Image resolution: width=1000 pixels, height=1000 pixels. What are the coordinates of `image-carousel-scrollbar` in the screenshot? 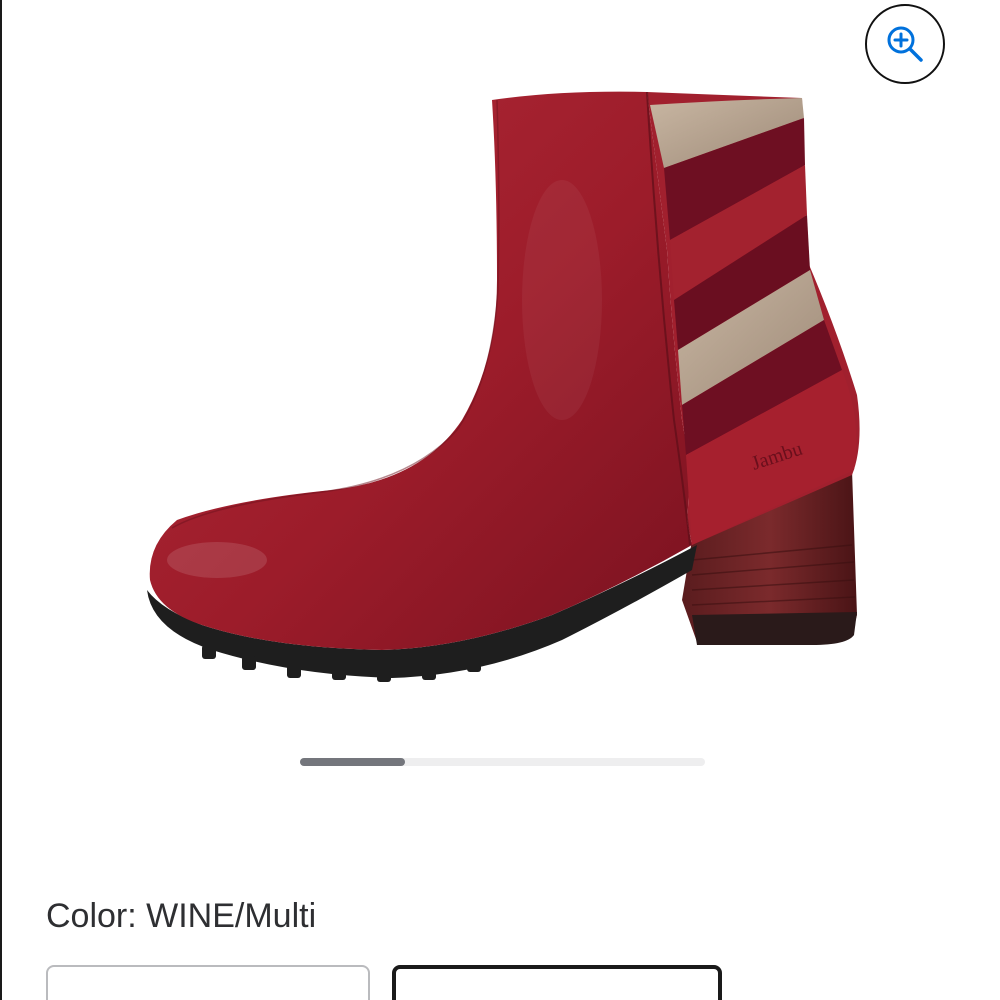 It's located at (502, 762).